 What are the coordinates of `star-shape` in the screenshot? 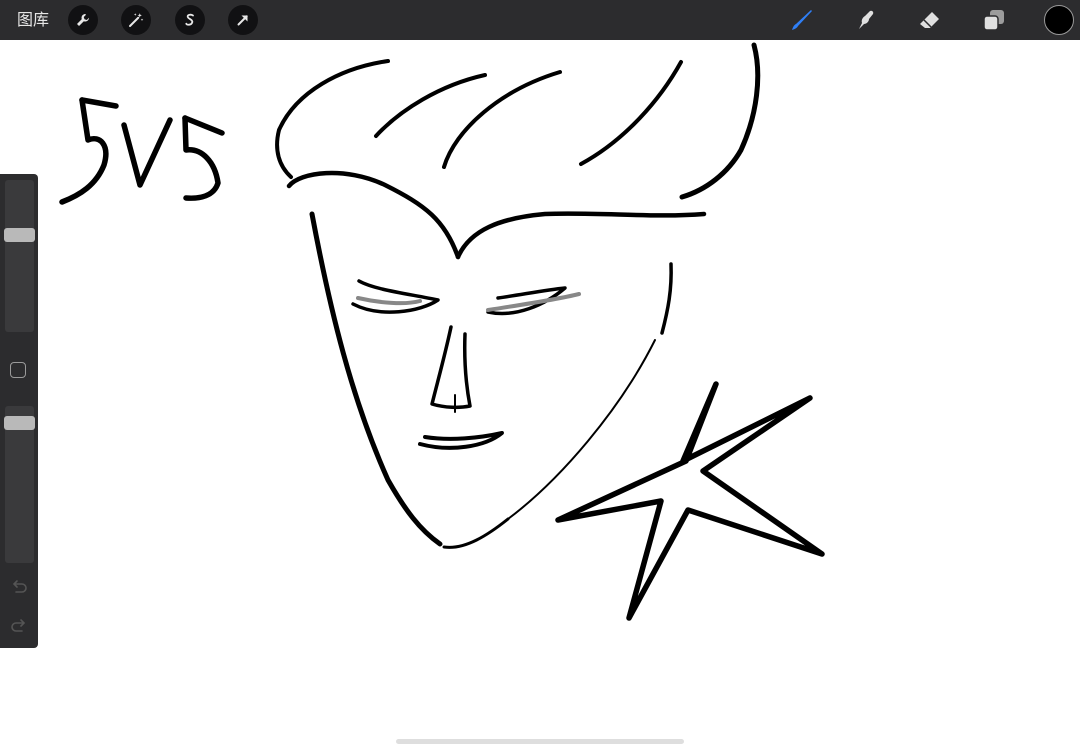 It's located at (690, 501).